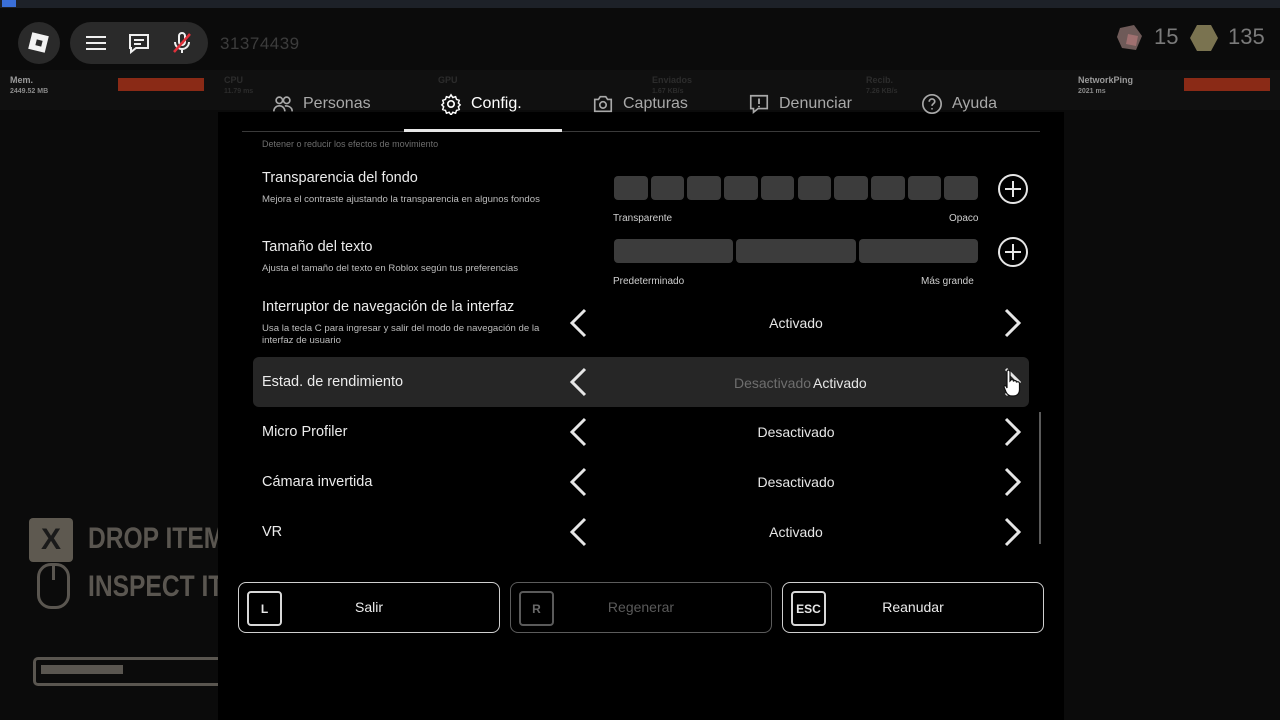  I want to click on stat-label: NetworkPing, so click(1106, 80).